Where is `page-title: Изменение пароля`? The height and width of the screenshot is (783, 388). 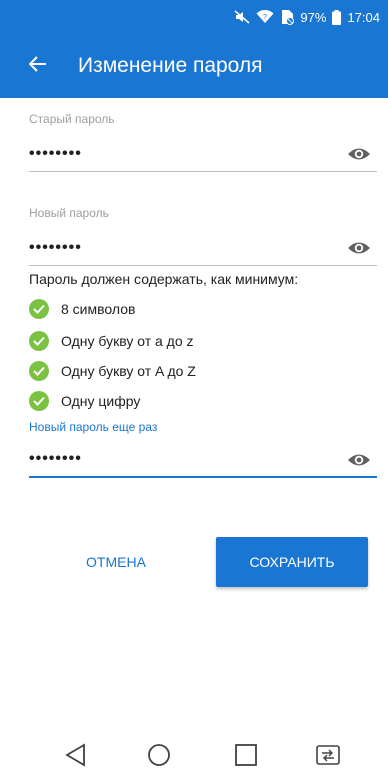 page-title: Изменение пароля is located at coordinates (170, 65).